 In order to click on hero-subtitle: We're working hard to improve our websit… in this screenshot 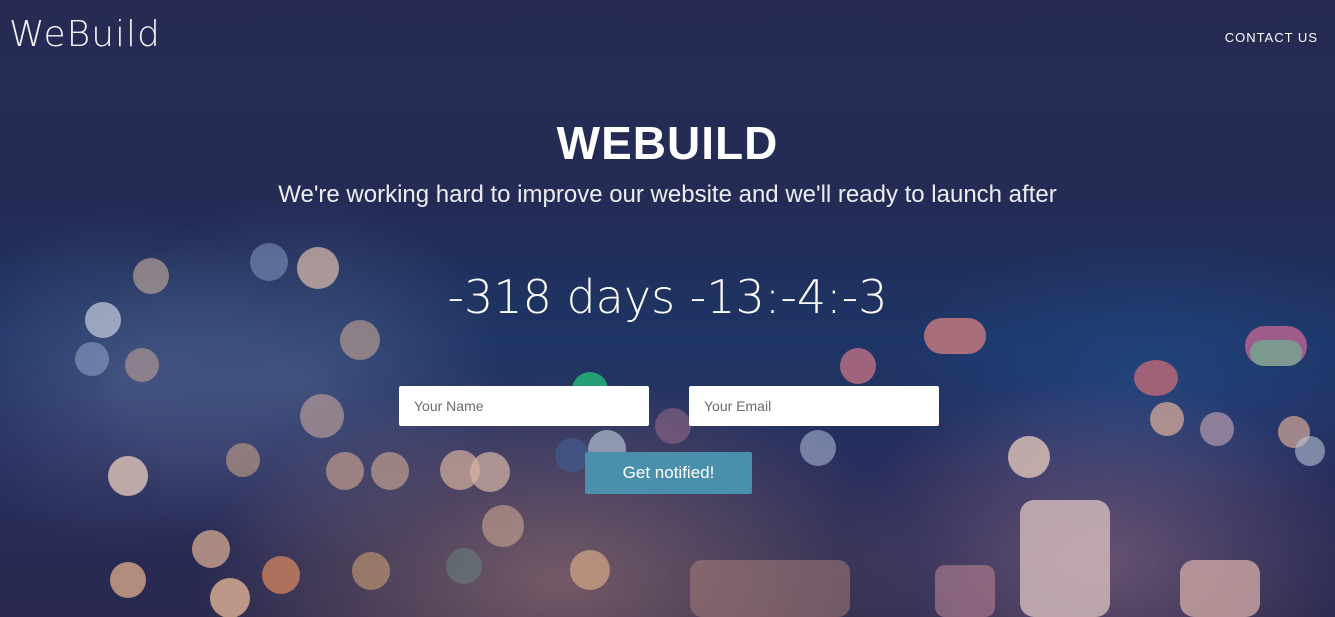, I will do `click(667, 194)`.